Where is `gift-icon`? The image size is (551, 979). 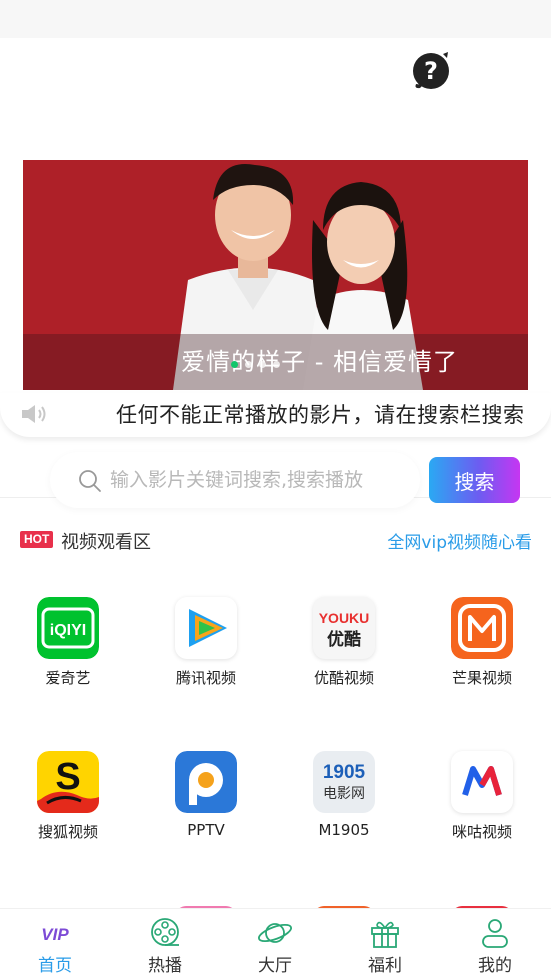
gift-icon is located at coordinates (385, 933).